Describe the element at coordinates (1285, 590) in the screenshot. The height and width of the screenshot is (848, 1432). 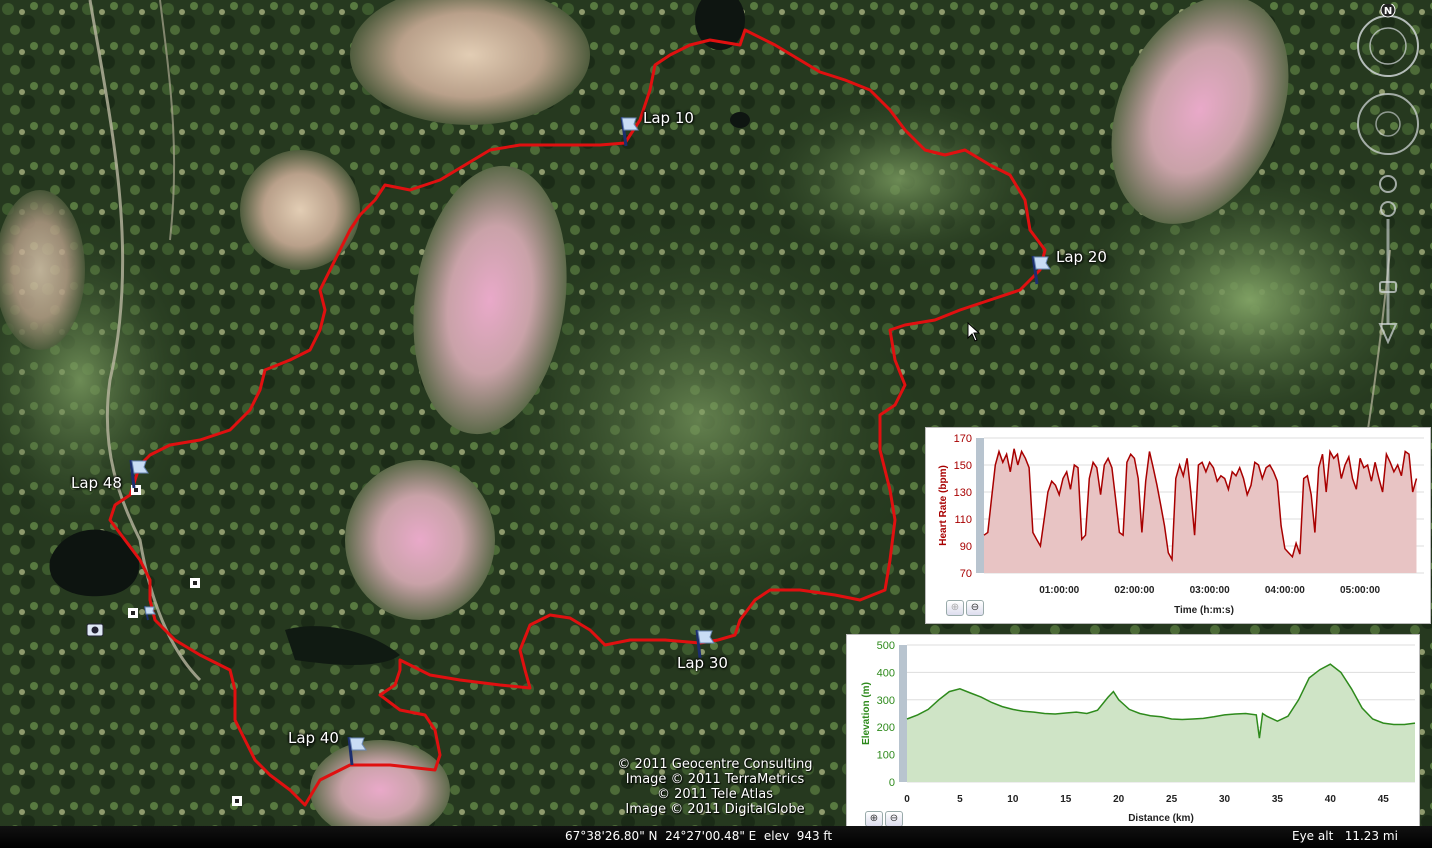
I see `x-tick-label: 04:00:00` at that location.